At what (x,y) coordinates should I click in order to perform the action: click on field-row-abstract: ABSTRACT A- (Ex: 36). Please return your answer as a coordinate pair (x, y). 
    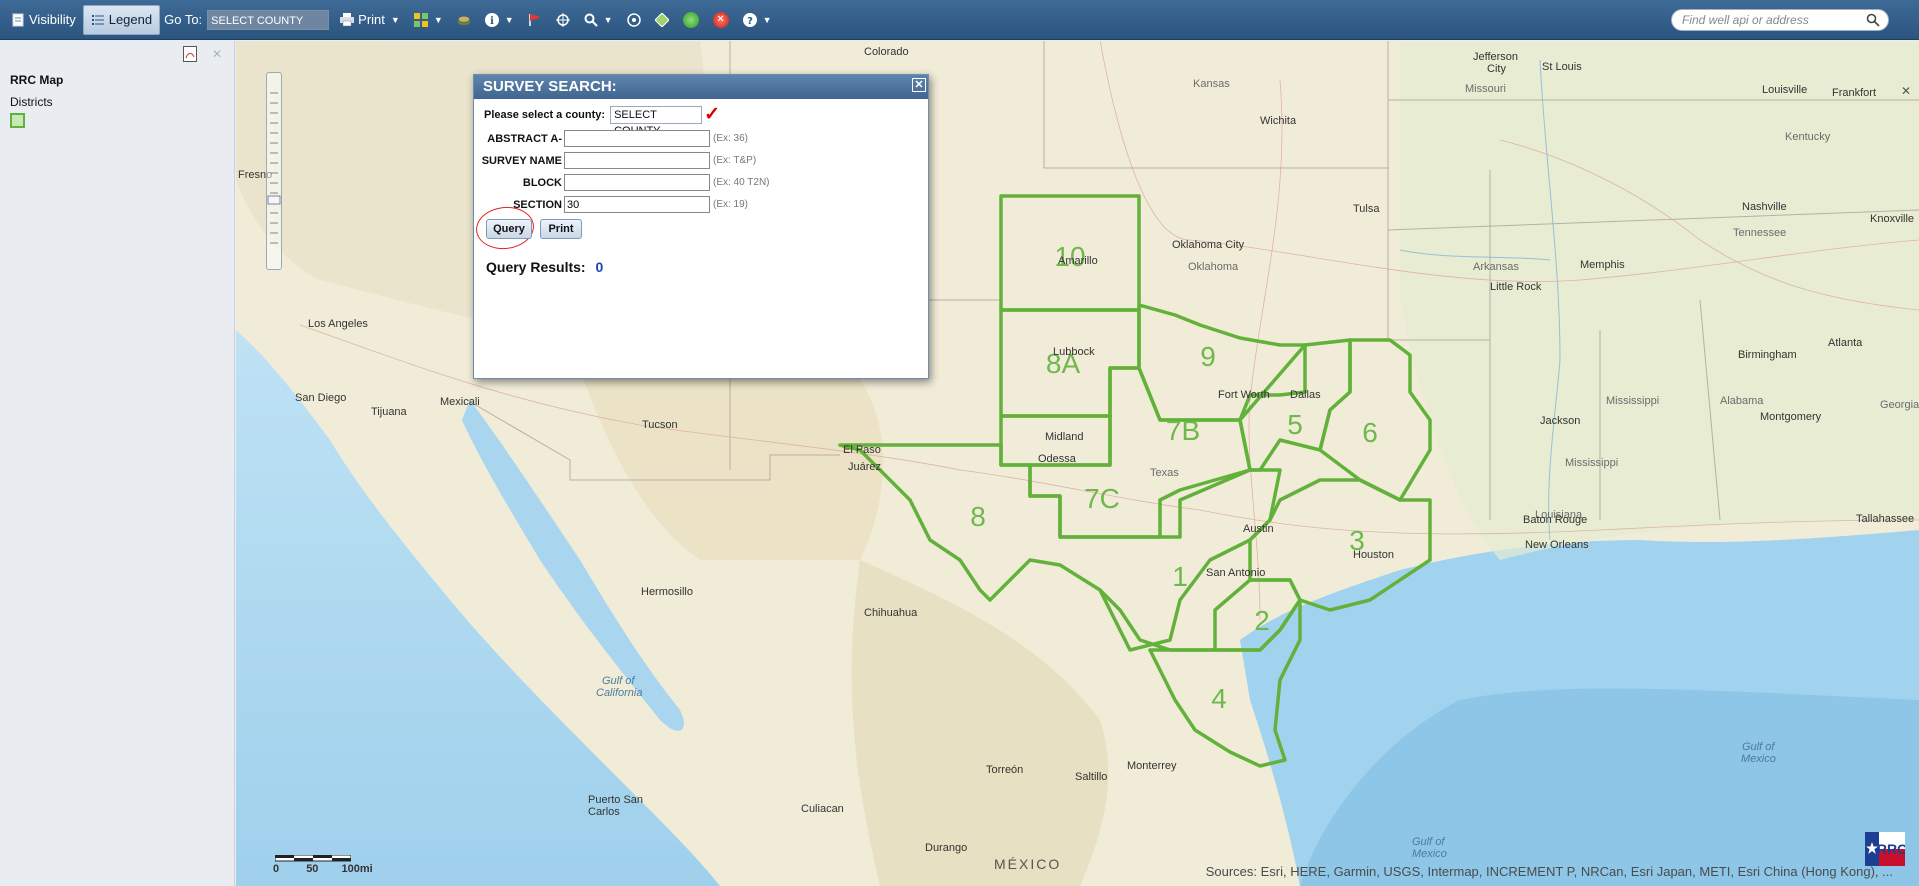
    Looking at the image, I should click on (611, 138).